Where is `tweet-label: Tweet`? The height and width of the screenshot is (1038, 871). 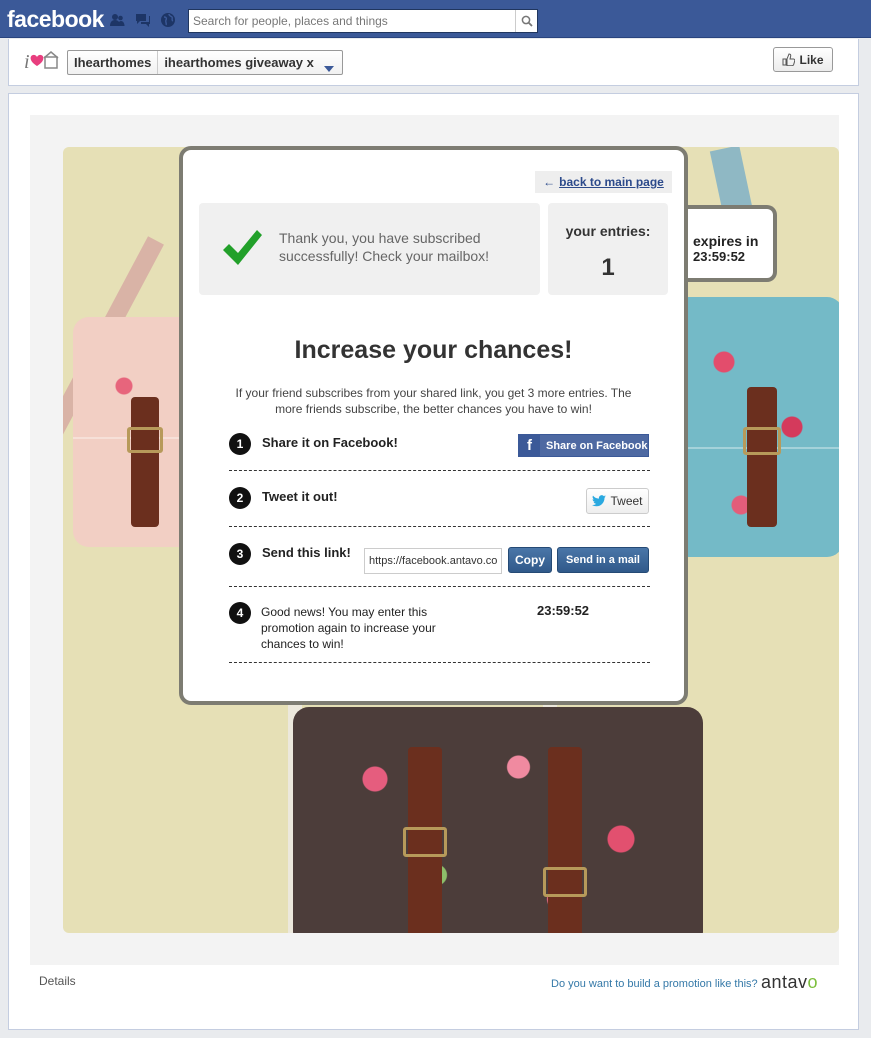 tweet-label: Tweet is located at coordinates (626, 501).